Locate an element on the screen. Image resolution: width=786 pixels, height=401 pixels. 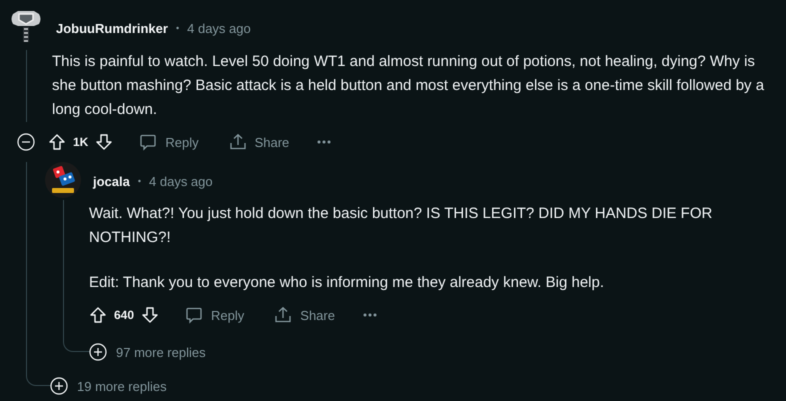
minus-circle-icon is located at coordinates (26, 142).